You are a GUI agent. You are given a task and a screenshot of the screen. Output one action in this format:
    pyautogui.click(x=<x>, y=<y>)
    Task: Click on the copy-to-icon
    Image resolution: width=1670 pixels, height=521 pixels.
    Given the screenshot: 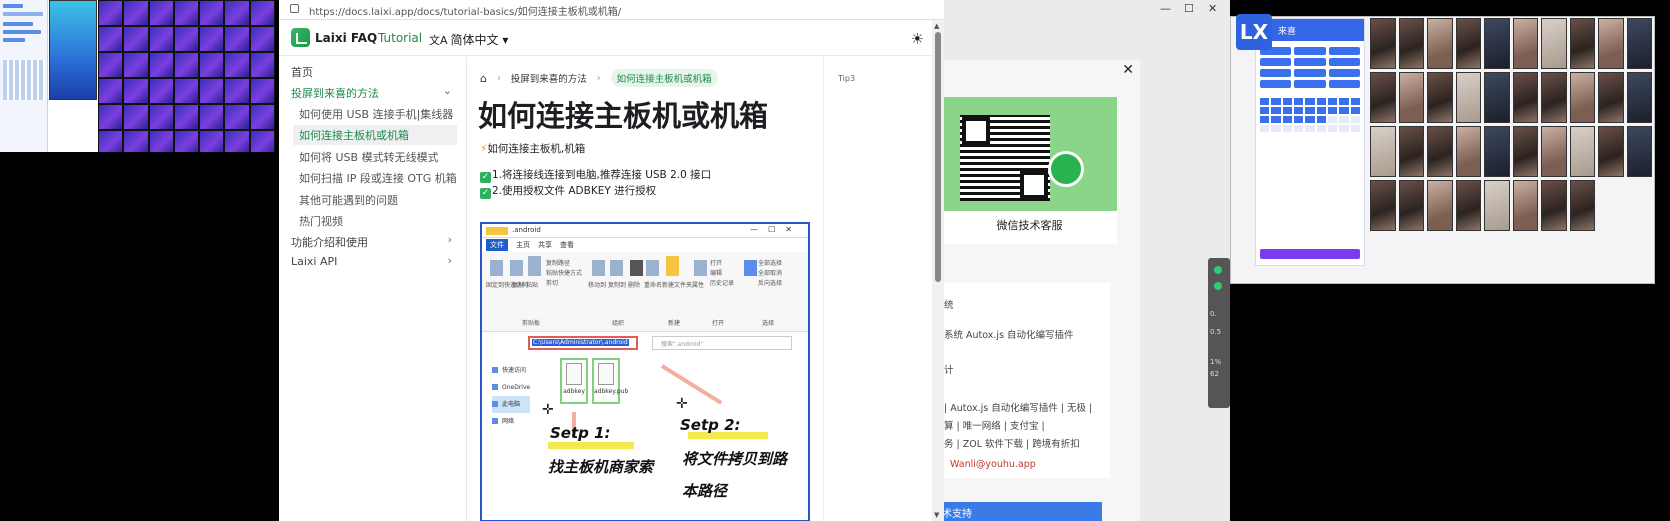 What is the action you would take?
    pyautogui.click(x=616, y=268)
    